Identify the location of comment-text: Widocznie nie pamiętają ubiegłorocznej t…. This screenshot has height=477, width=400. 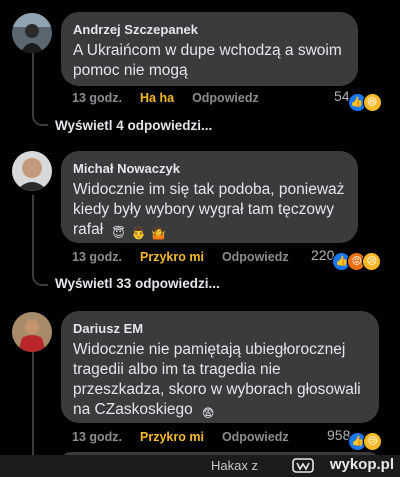
(220, 381).